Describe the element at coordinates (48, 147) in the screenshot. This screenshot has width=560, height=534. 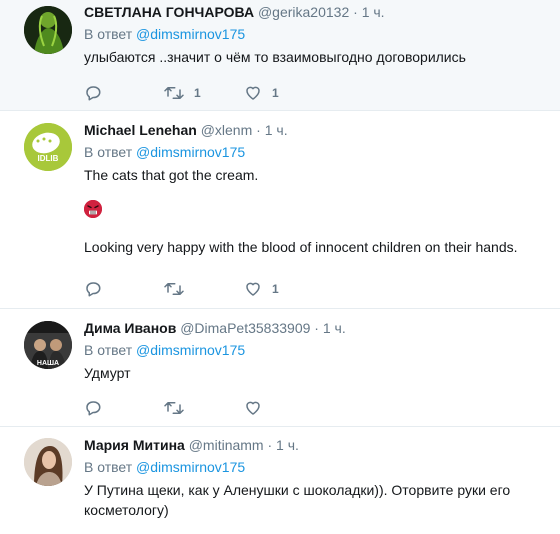
I see `avatar: IDLIB` at that location.